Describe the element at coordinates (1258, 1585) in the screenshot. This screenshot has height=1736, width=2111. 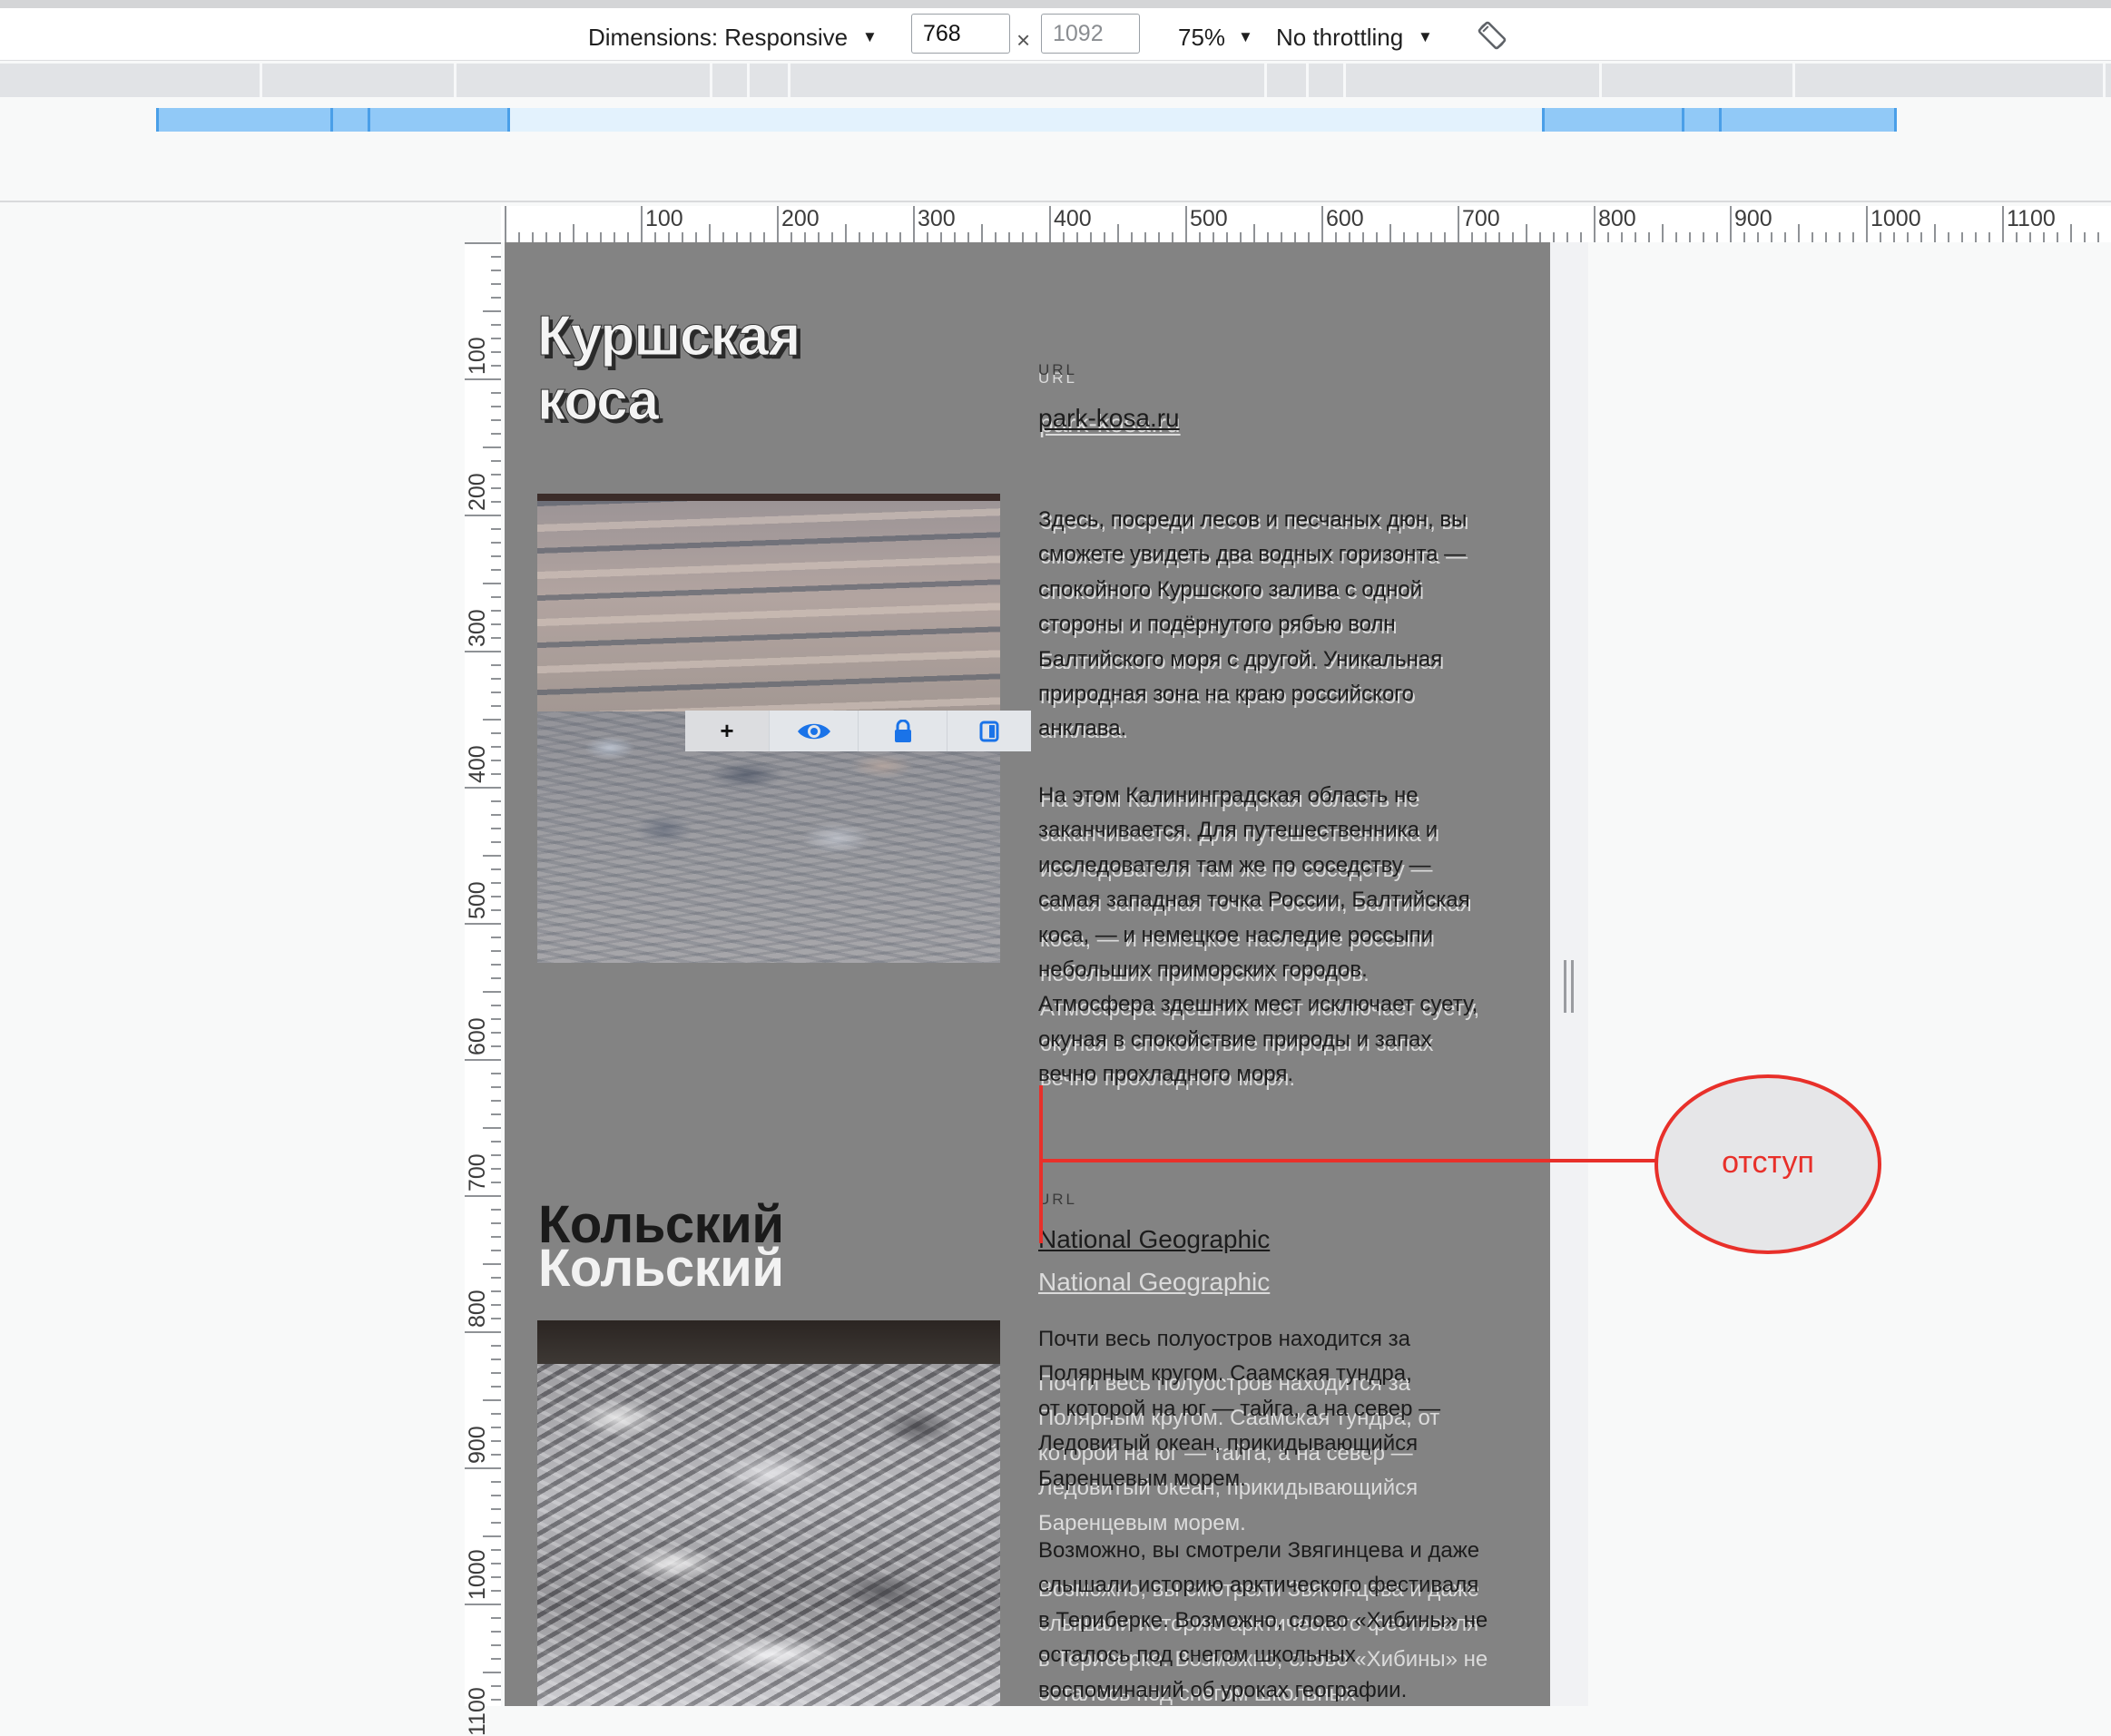
I see `text-line: слышали историю арктического фестиваля` at that location.